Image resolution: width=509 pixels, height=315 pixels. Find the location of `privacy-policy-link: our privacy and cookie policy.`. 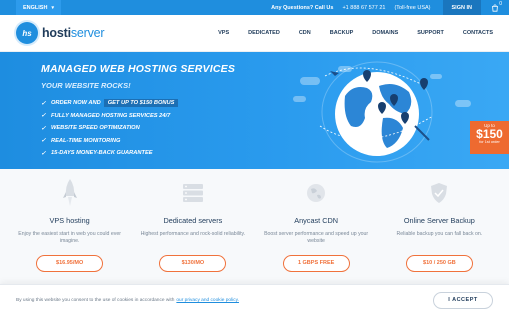

privacy-policy-link: our privacy and cookie policy. is located at coordinates (207, 300).